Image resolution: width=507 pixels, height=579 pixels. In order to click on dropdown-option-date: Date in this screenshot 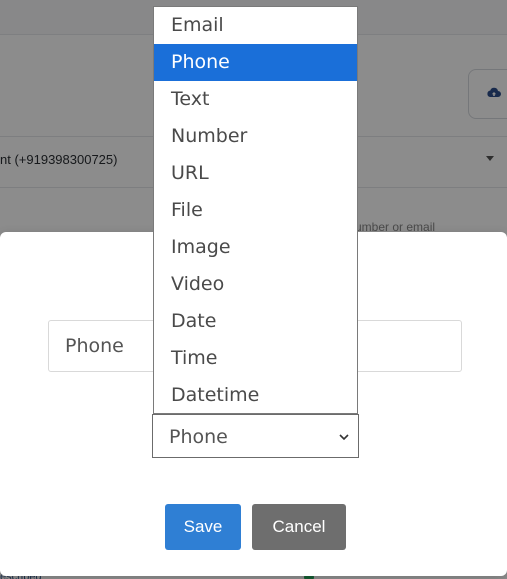, I will do `click(255, 321)`.